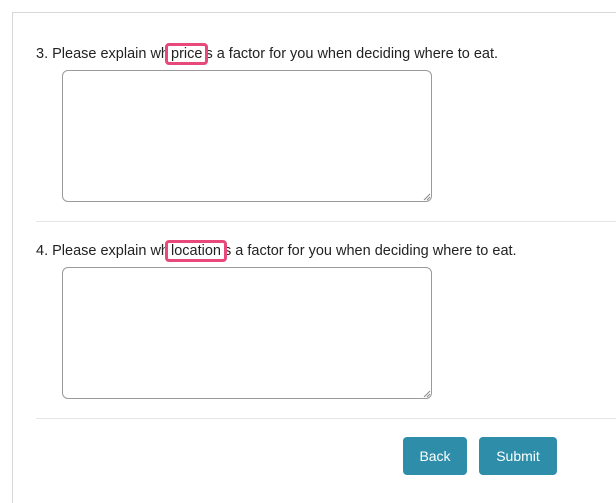 Image resolution: width=616 pixels, height=503 pixels. I want to click on question-4-highlight: location, so click(196, 251).